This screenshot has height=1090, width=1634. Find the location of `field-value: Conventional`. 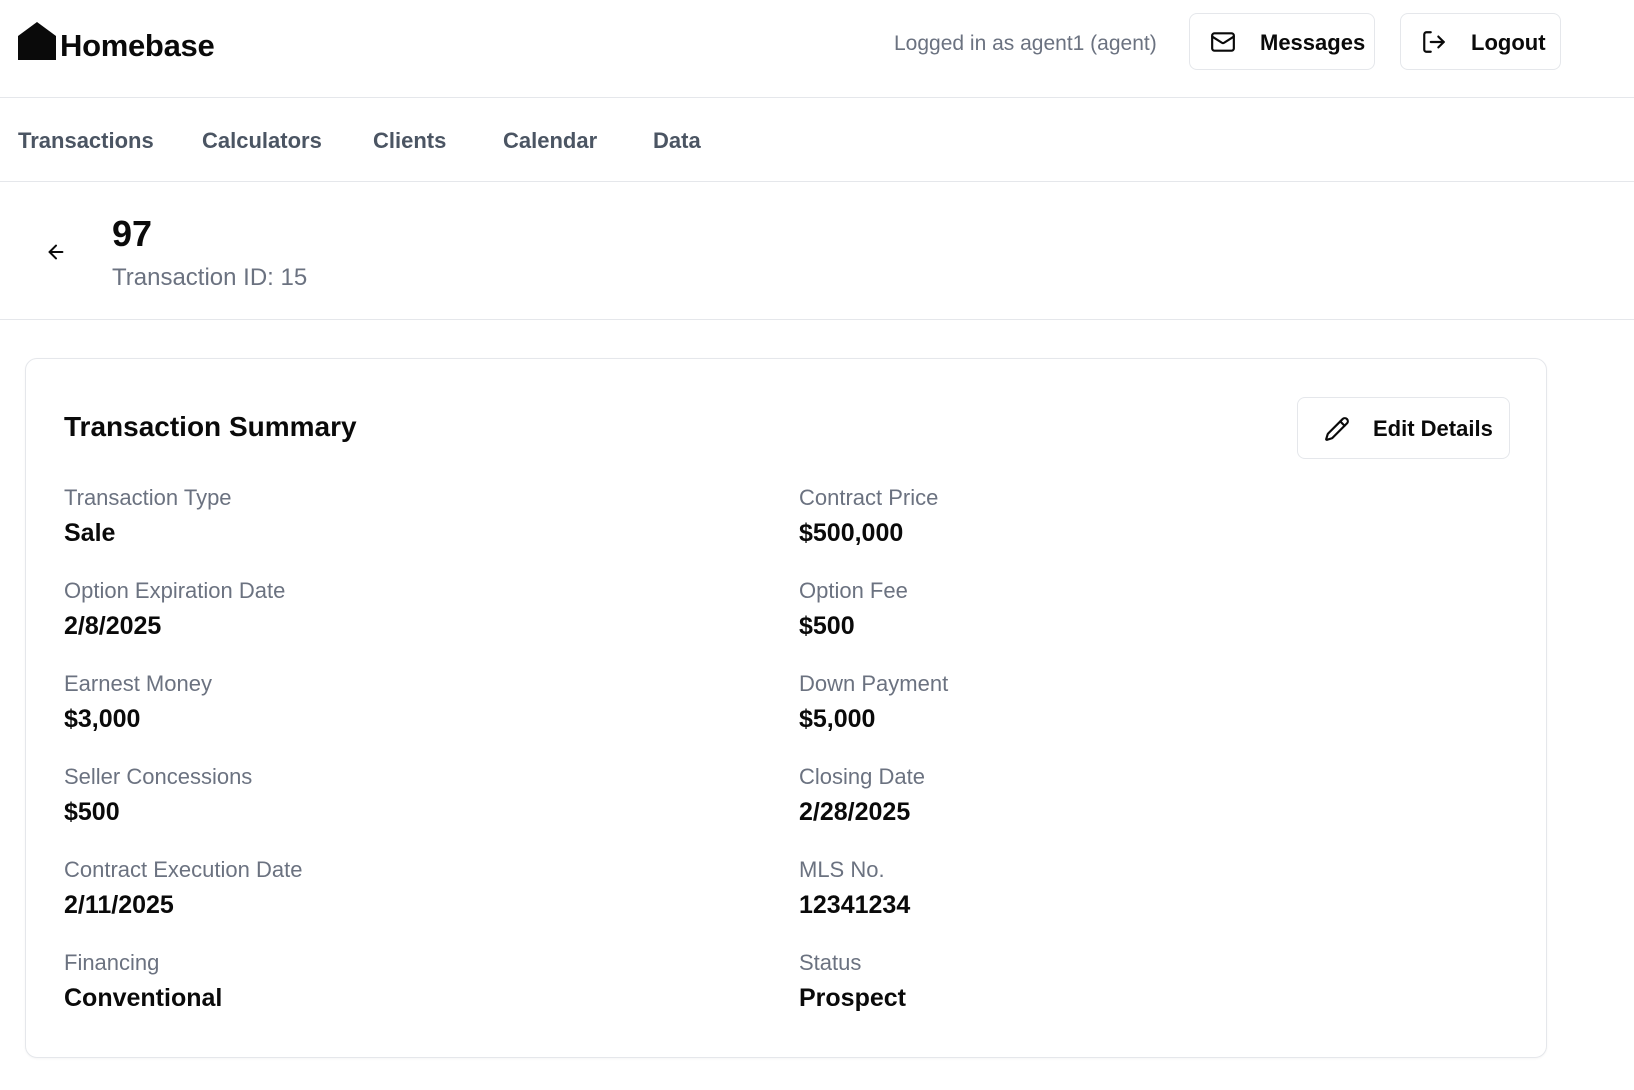

field-value: Conventional is located at coordinates (143, 998).